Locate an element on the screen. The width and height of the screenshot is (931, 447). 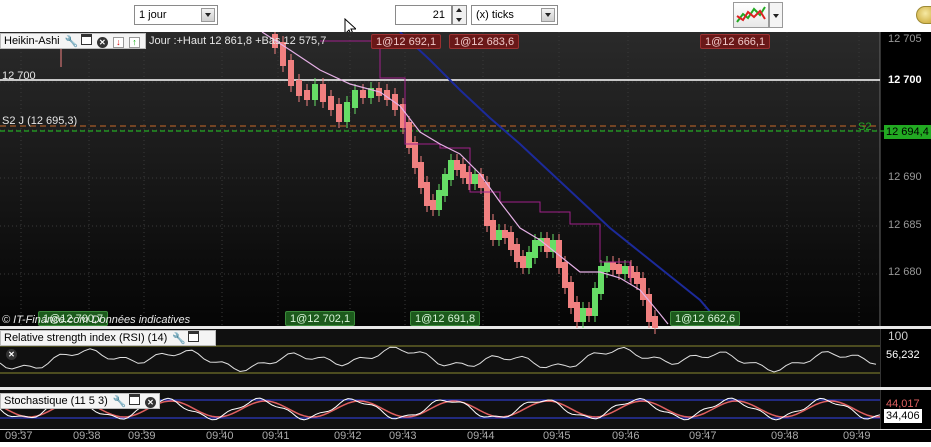
ticks-spinner is located at coordinates (459, 15).